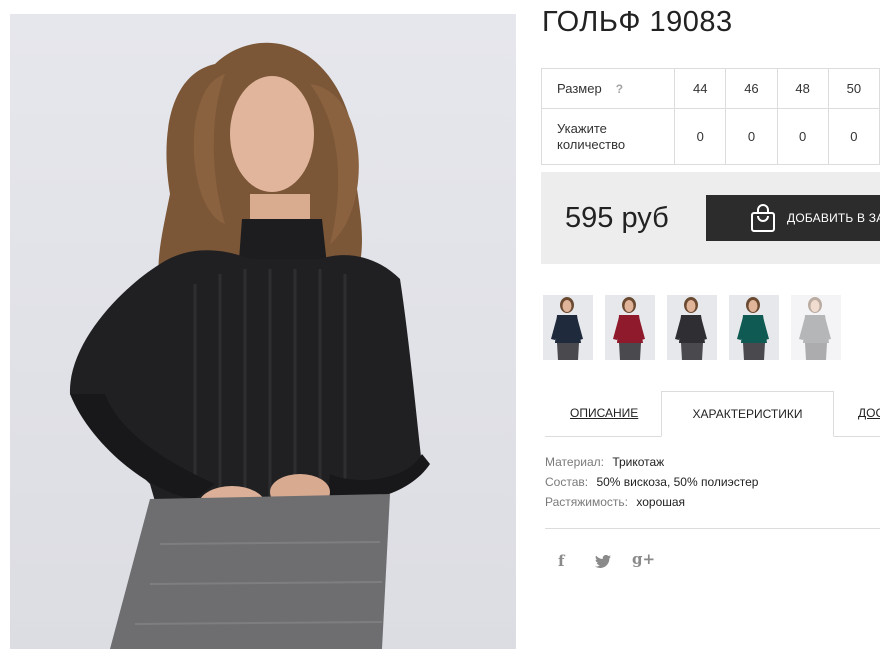 The height and width of the screenshot is (649, 880). What do you see at coordinates (579, 88) in the screenshot?
I see `size-label: Размер` at bounding box center [579, 88].